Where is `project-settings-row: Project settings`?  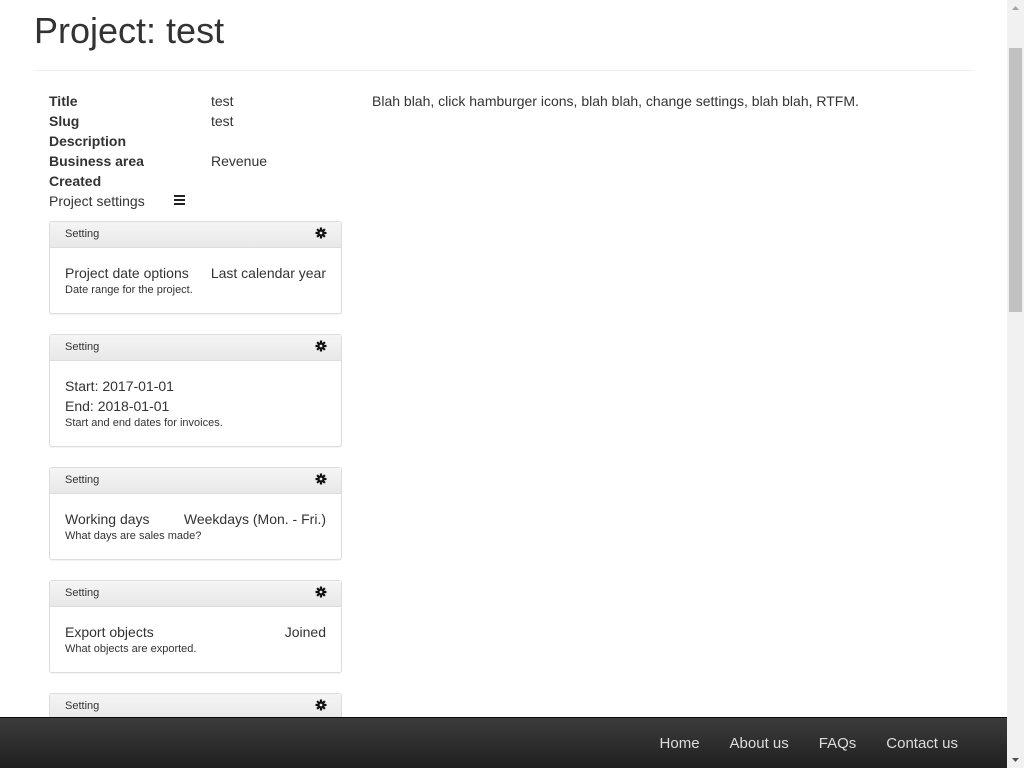
project-settings-row: Project settings is located at coordinates (199, 201).